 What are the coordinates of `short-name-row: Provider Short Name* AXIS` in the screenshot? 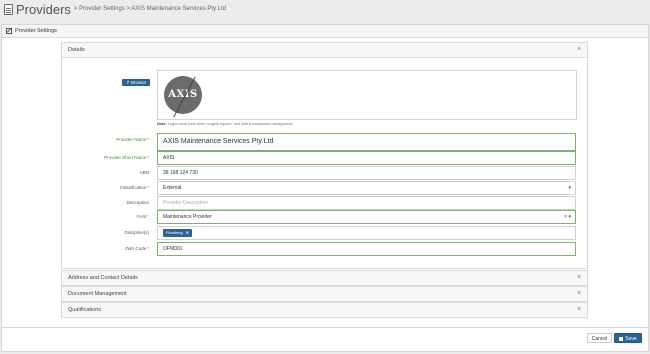 It's located at (288, 158).